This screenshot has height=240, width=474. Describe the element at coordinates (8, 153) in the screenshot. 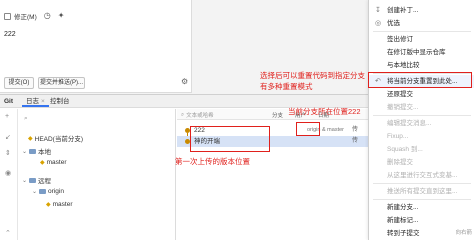

I see `expand-icon: ⇕` at that location.